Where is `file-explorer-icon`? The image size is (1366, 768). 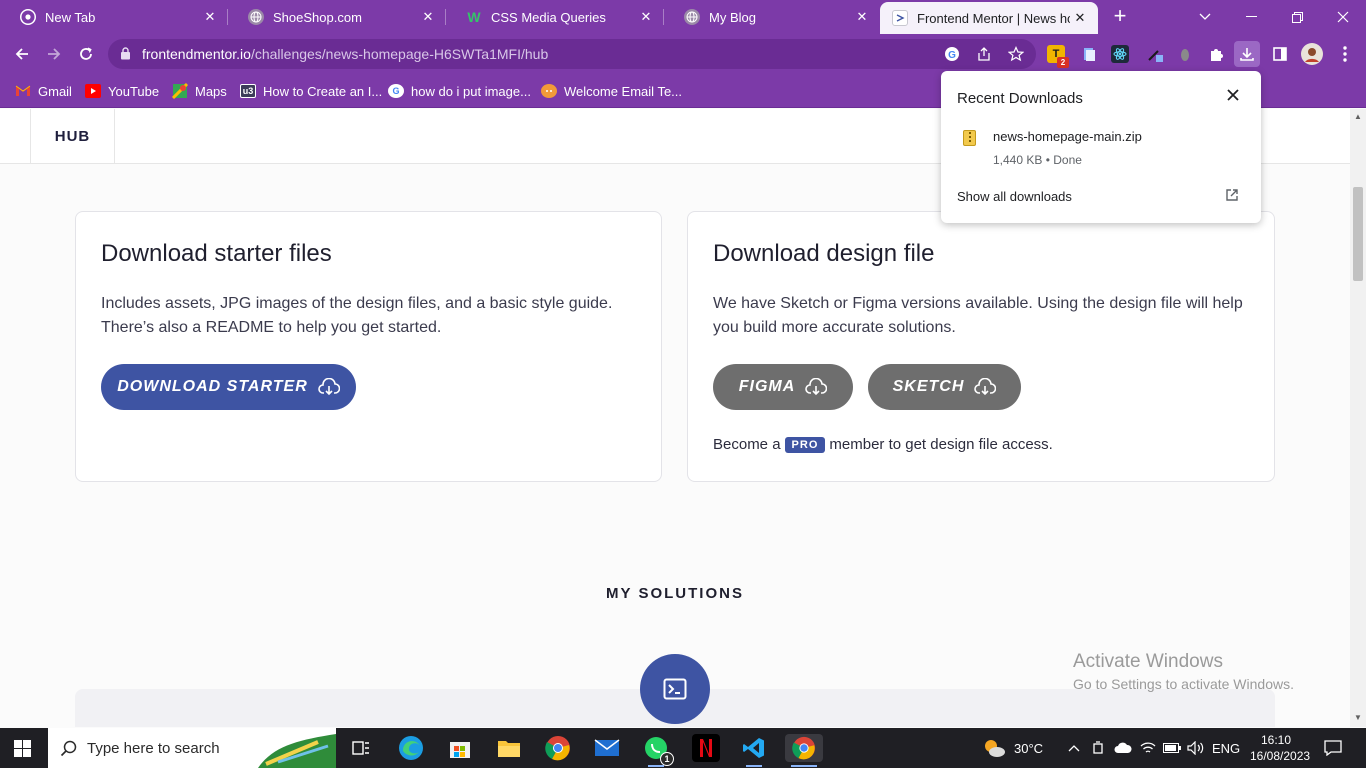 file-explorer-icon is located at coordinates (509, 748).